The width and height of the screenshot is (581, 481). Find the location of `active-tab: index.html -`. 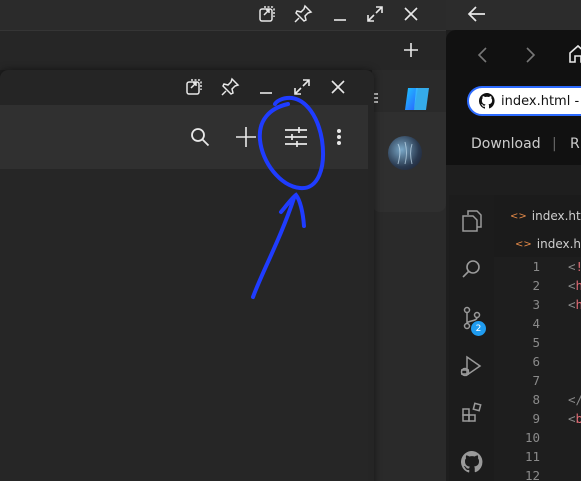

active-tab: index.html - is located at coordinates (524, 101).